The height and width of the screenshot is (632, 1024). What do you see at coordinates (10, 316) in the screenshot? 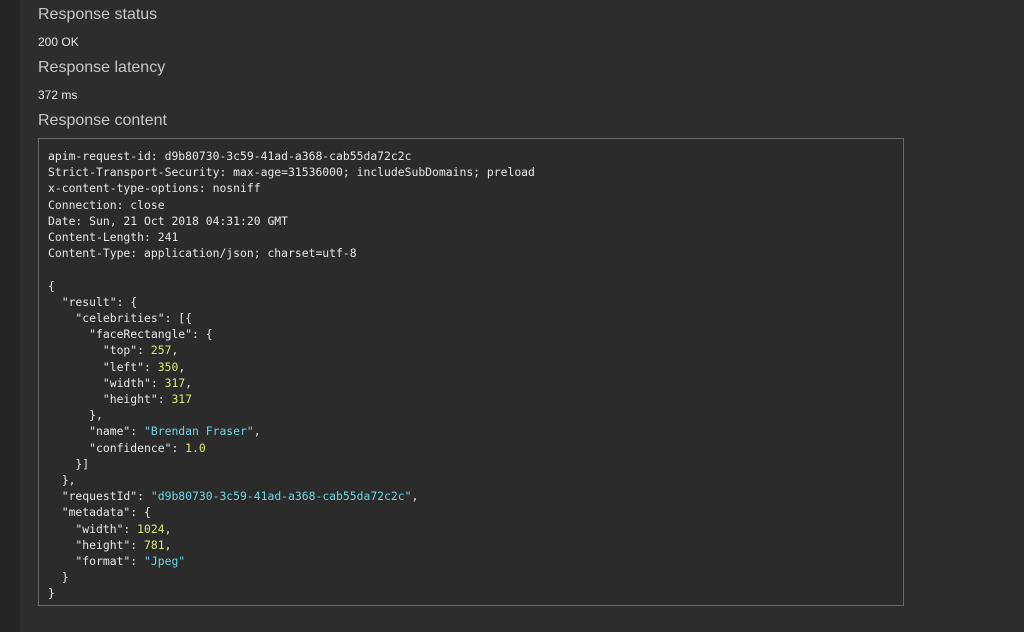
I see `left-gutter` at bounding box center [10, 316].